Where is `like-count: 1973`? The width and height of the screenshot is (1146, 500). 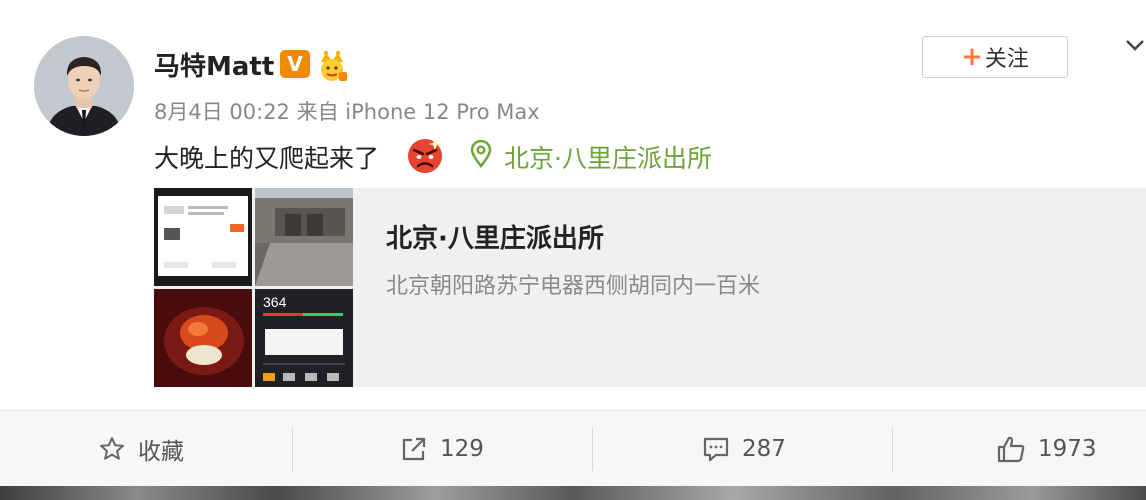 like-count: 1973 is located at coordinates (1067, 449).